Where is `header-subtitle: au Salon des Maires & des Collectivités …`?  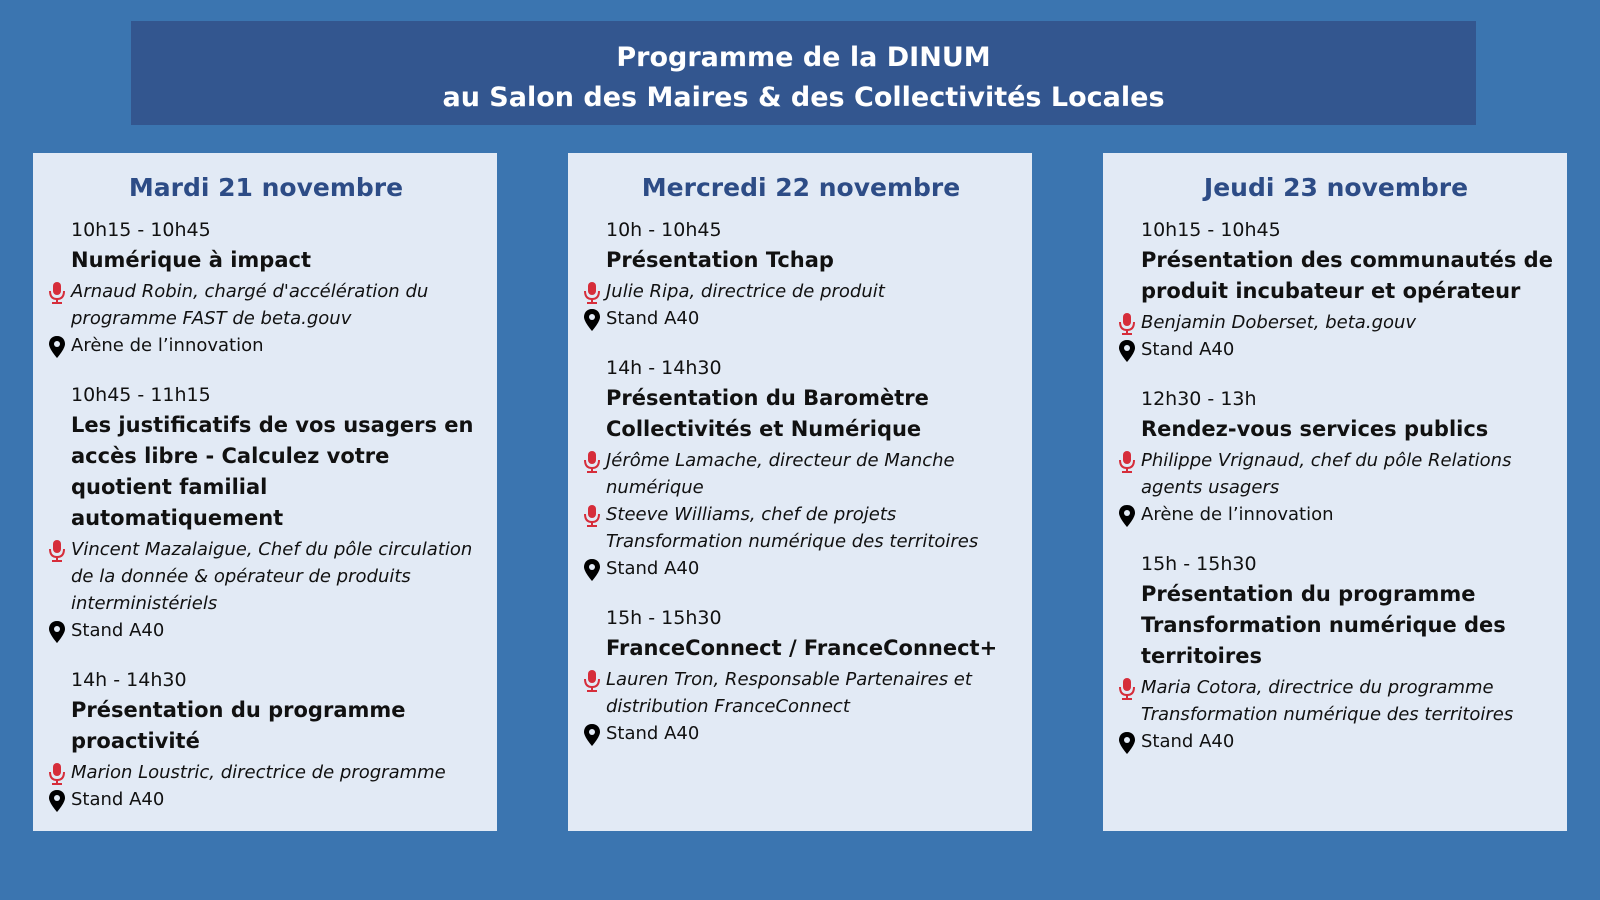
header-subtitle: au Salon des Maires & des Collectivités … is located at coordinates (803, 97).